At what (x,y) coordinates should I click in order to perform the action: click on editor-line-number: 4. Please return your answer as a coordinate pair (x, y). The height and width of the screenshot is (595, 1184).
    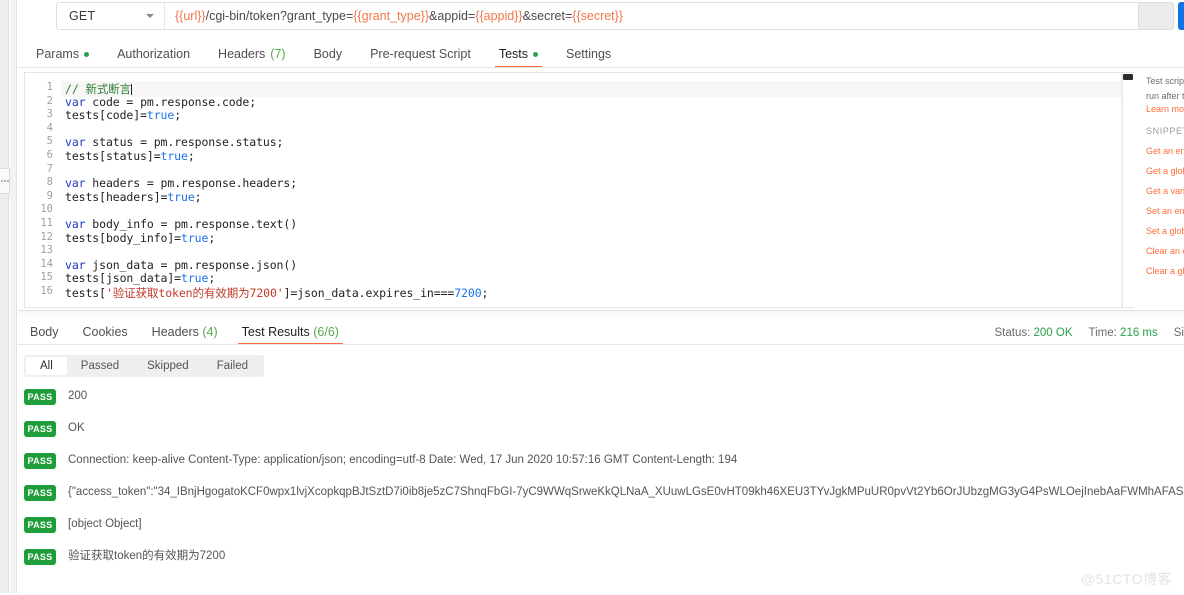
    Looking at the image, I should click on (49, 127).